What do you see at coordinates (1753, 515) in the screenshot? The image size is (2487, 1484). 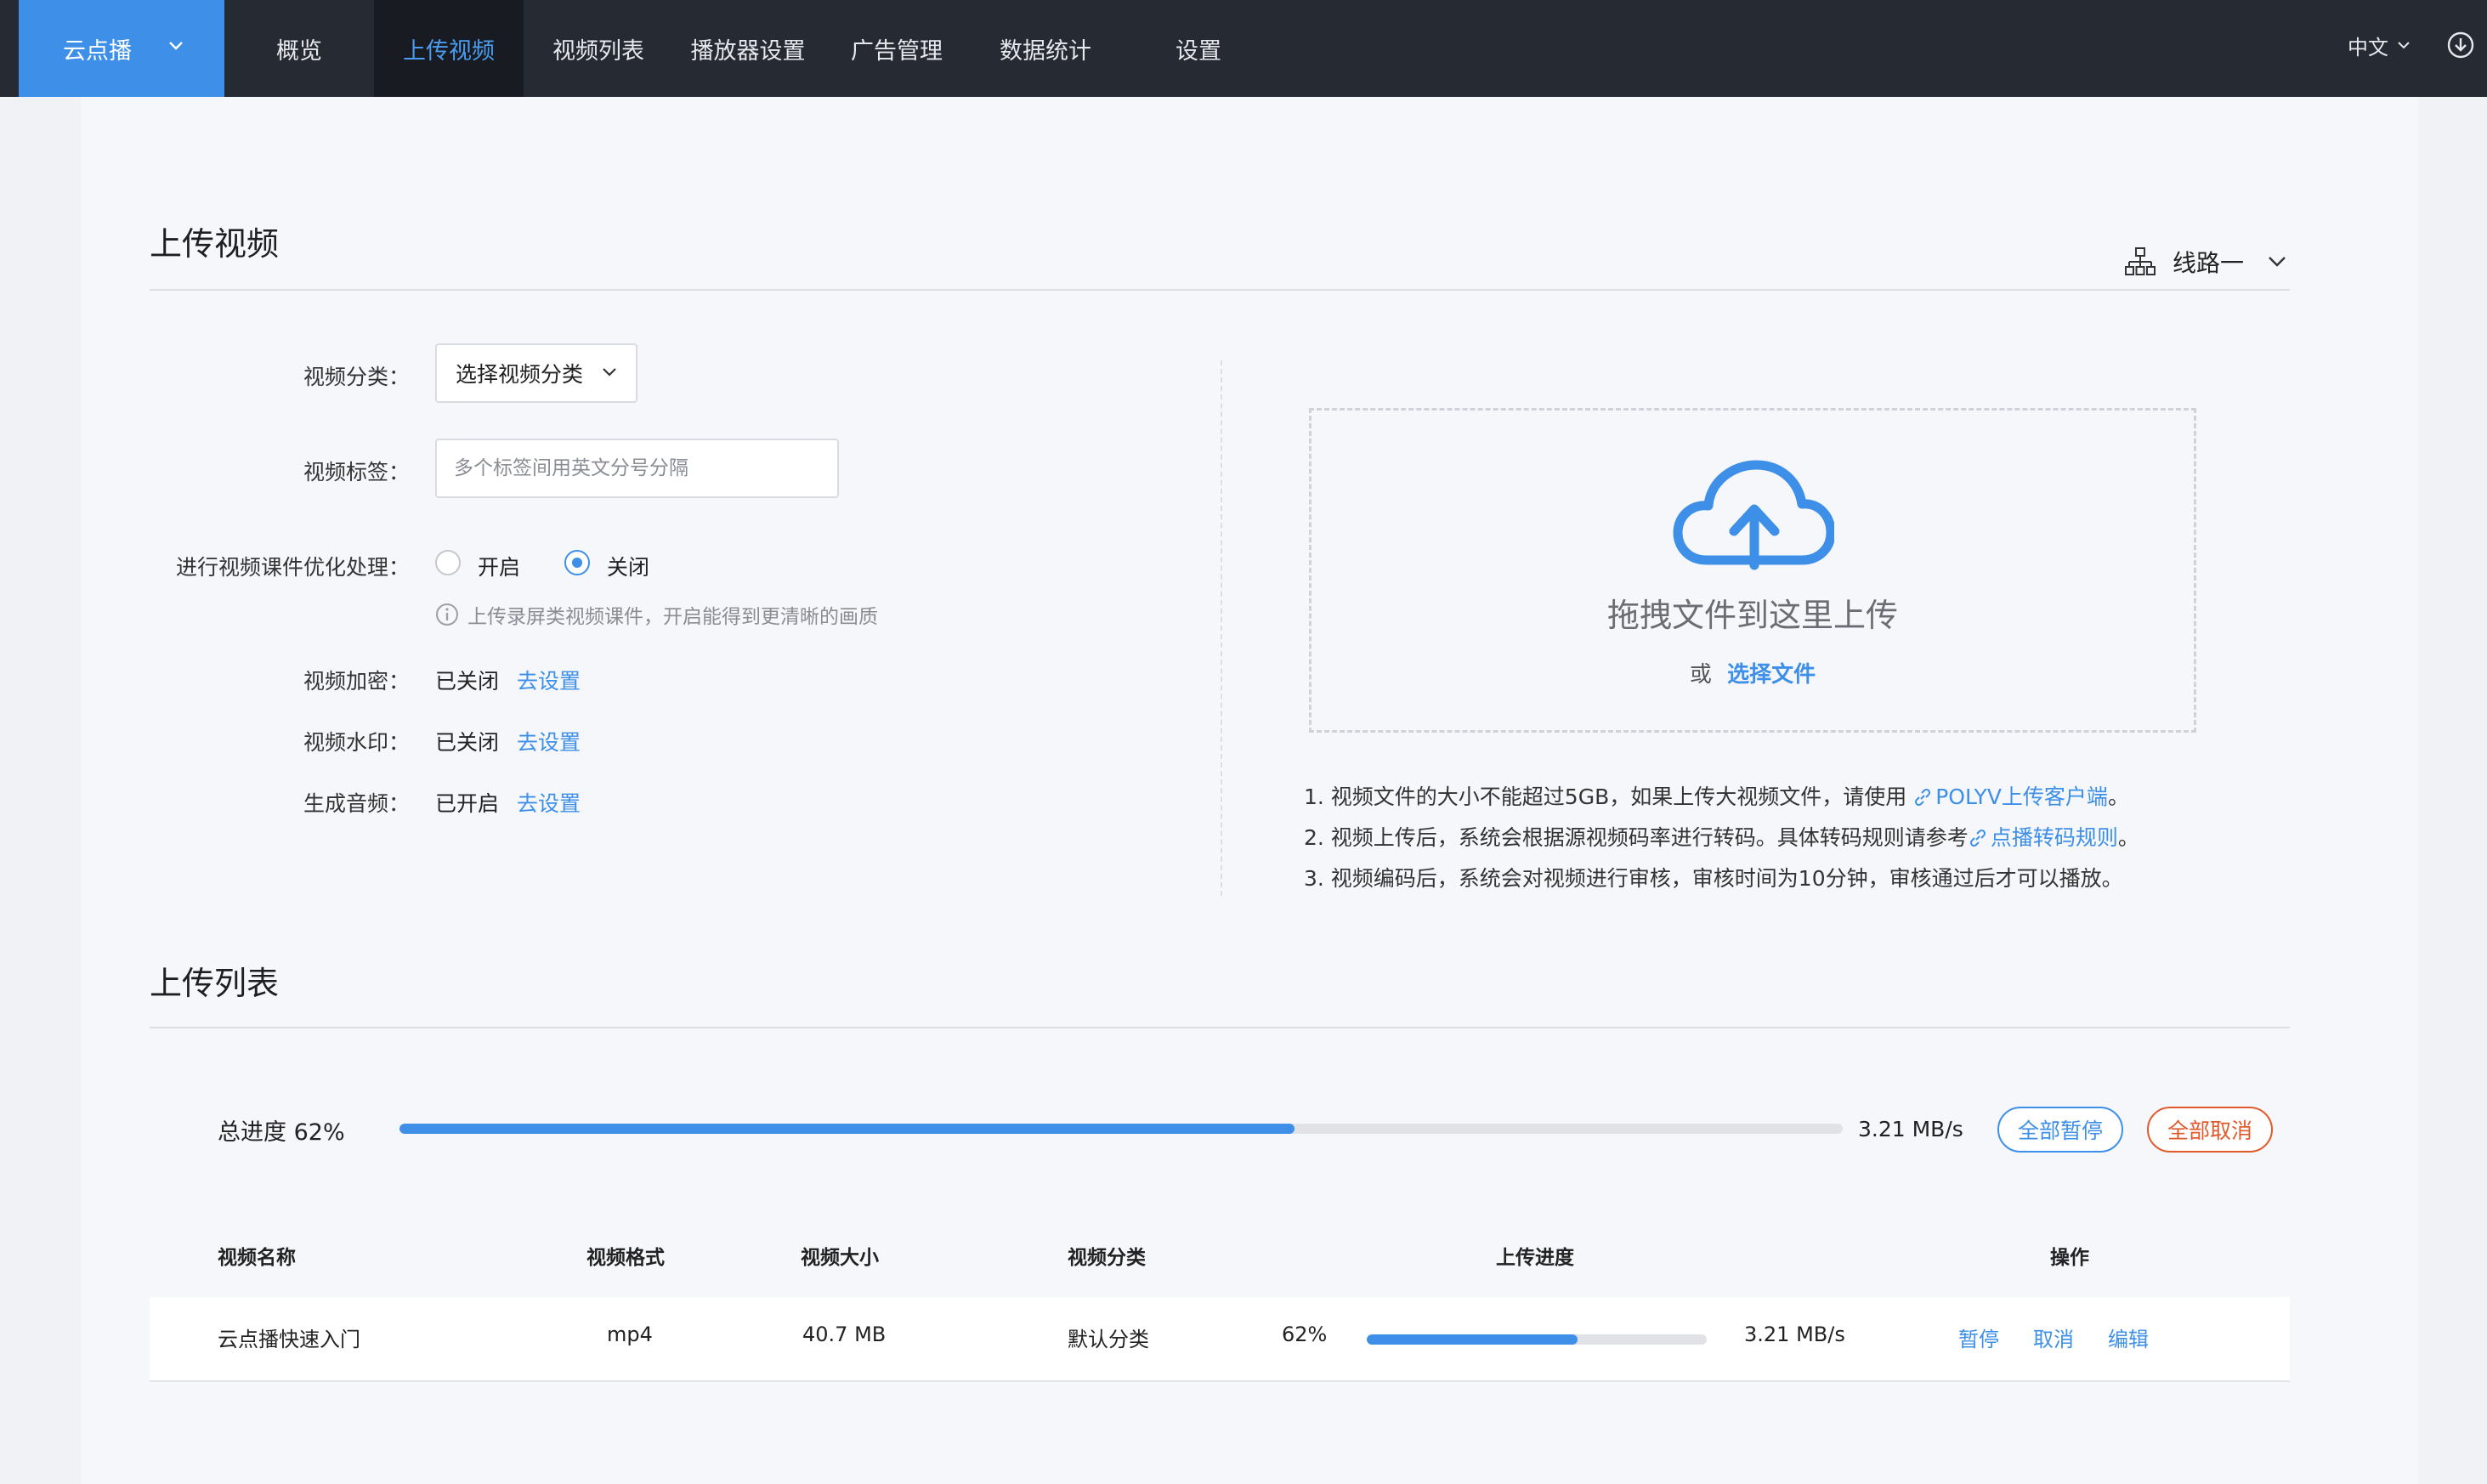 I see `cloud-upload-icon` at bounding box center [1753, 515].